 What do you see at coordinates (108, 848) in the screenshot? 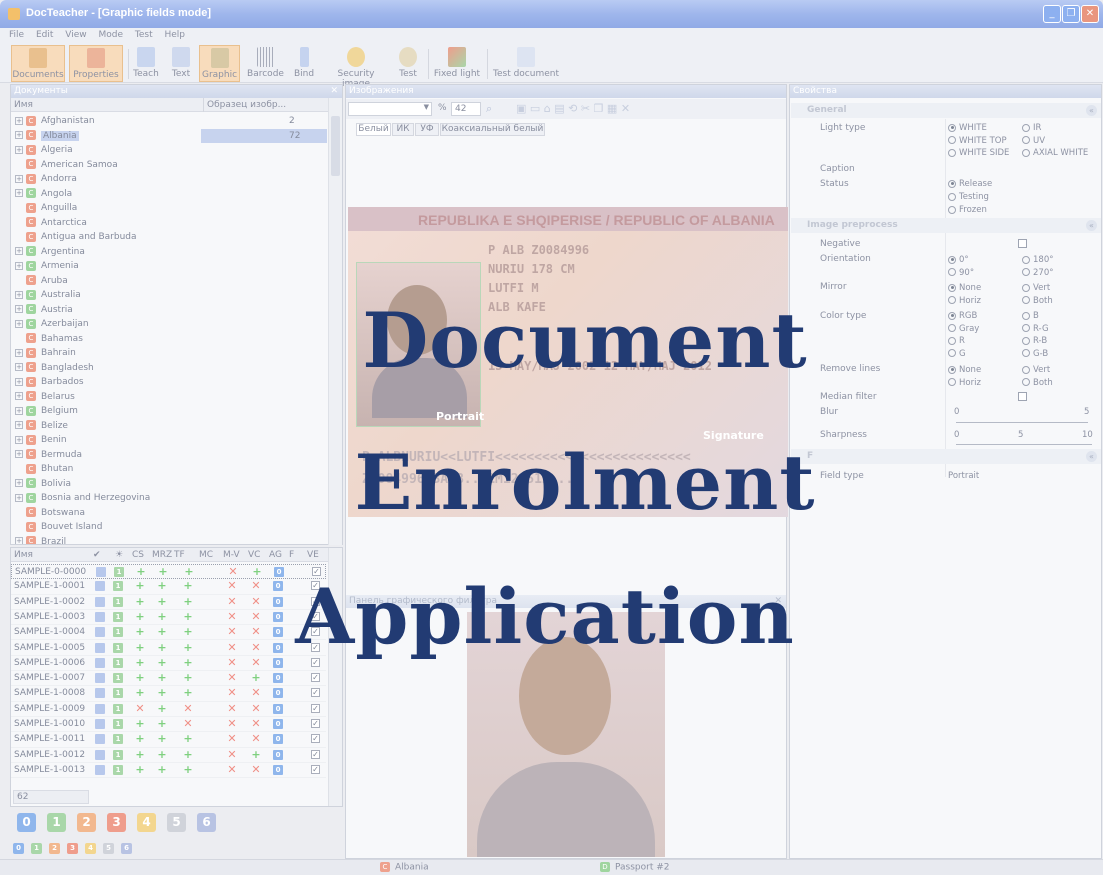
I see `status-filter-badge-small: 5` at bounding box center [108, 848].